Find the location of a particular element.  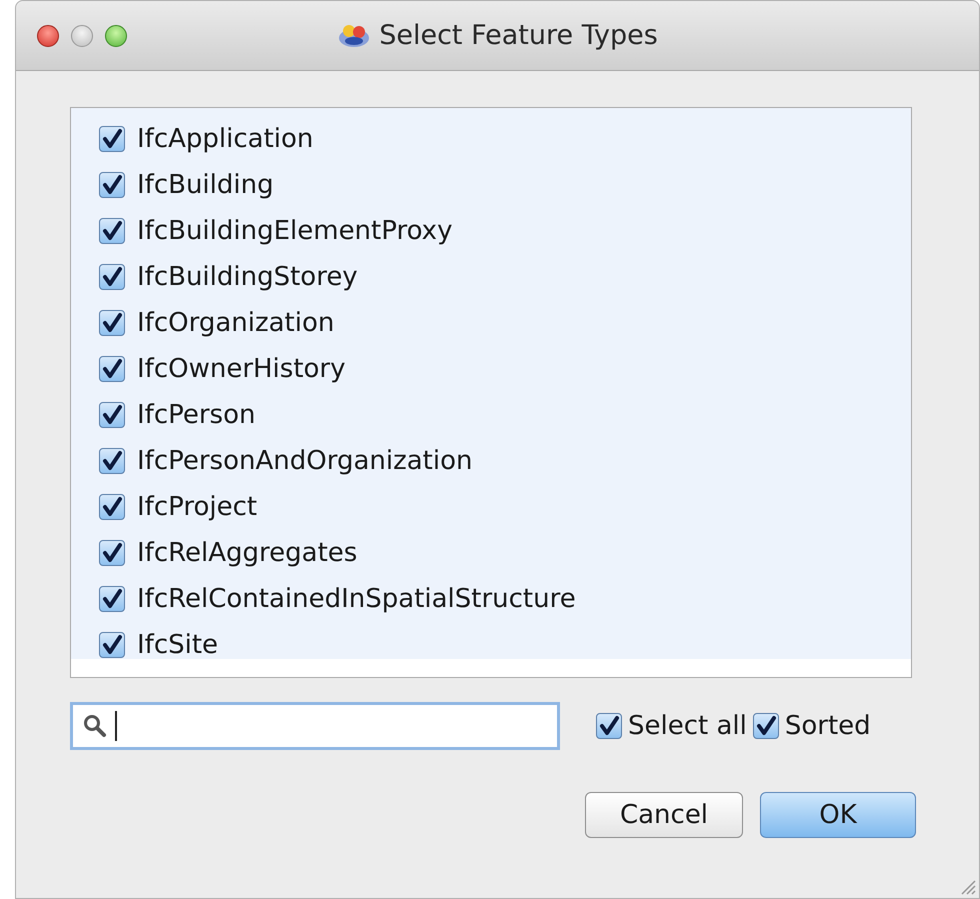

search-field is located at coordinates (315, 726).